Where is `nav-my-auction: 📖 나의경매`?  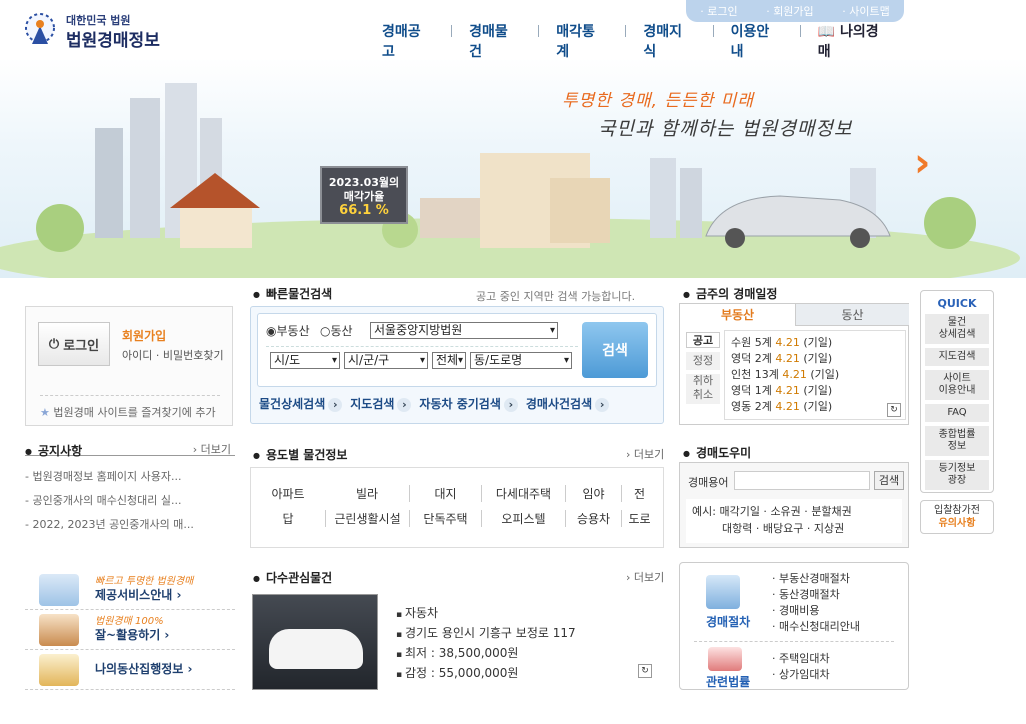 nav-my-auction: 📖 나의경매 is located at coordinates (854, 41).